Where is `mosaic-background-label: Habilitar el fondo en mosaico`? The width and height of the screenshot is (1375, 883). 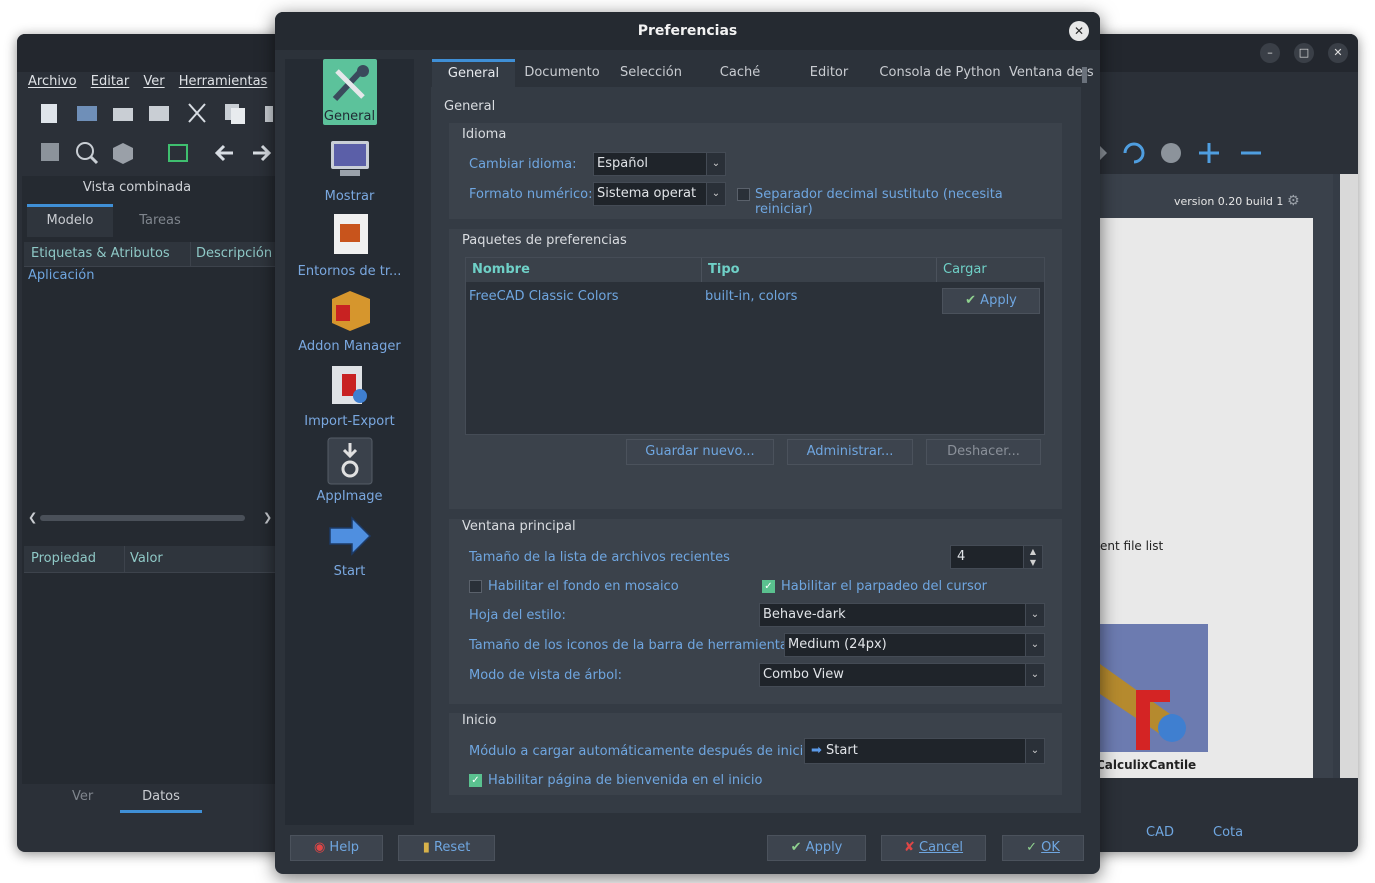 mosaic-background-label: Habilitar el fondo en mosaico is located at coordinates (583, 586).